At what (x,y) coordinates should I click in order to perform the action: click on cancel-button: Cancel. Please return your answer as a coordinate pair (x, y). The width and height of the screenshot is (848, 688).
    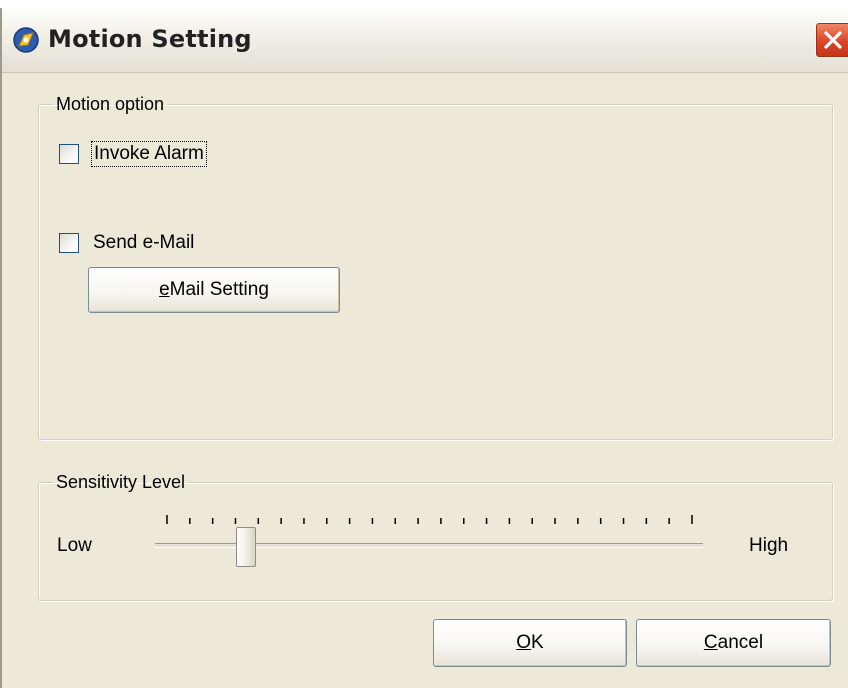
    Looking at the image, I should click on (733, 643).